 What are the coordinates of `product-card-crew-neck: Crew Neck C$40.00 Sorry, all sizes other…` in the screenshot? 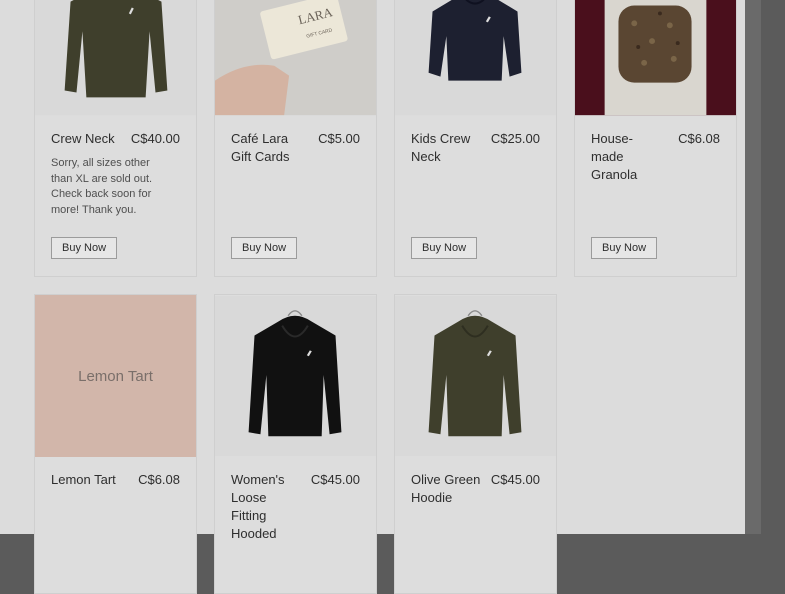 It's located at (115, 138).